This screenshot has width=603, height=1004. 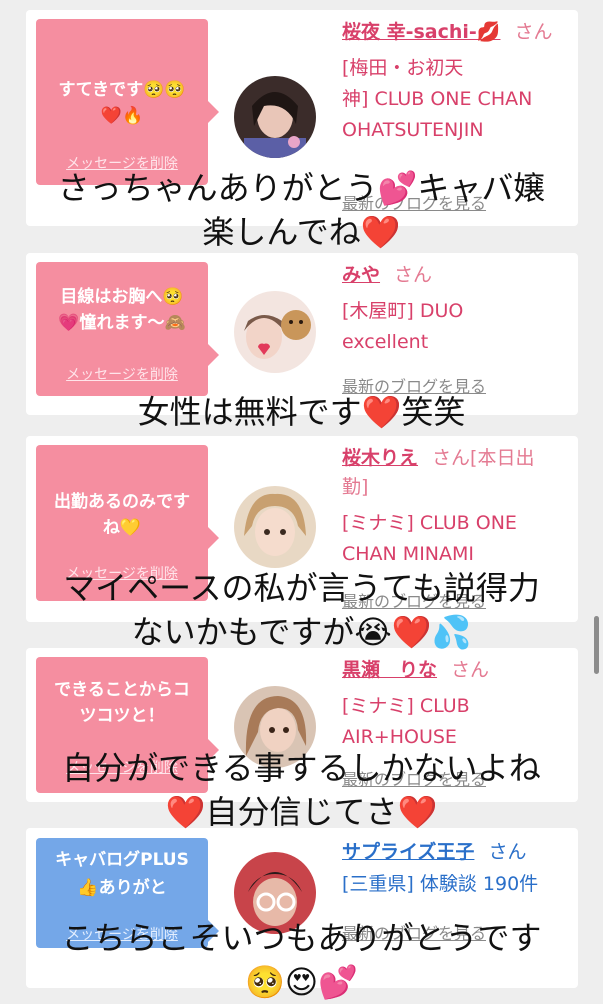 I want to click on overlay-caption: こちらこそいつもありがとうです 🥺😍💕, so click(x=301, y=960).